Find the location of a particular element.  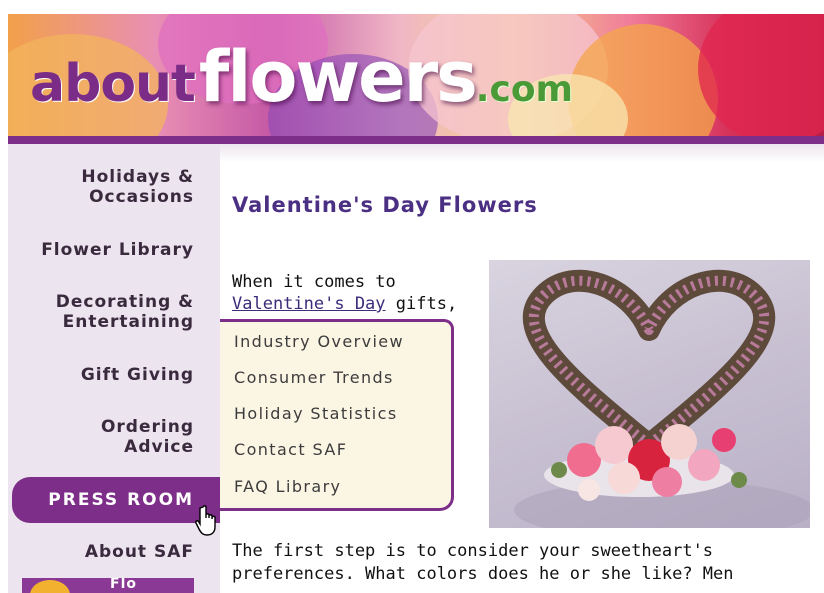

dropdown-item-contact-saf: Contact SAF is located at coordinates (290, 449).